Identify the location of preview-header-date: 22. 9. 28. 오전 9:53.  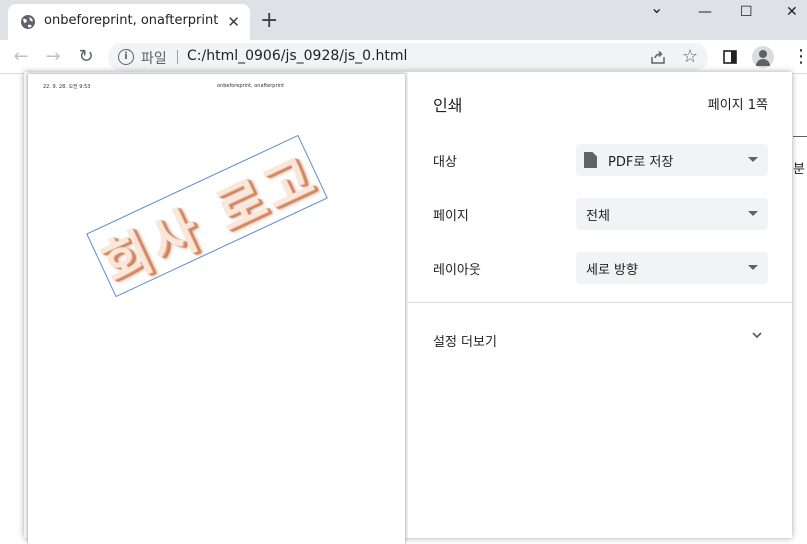
(67, 87).